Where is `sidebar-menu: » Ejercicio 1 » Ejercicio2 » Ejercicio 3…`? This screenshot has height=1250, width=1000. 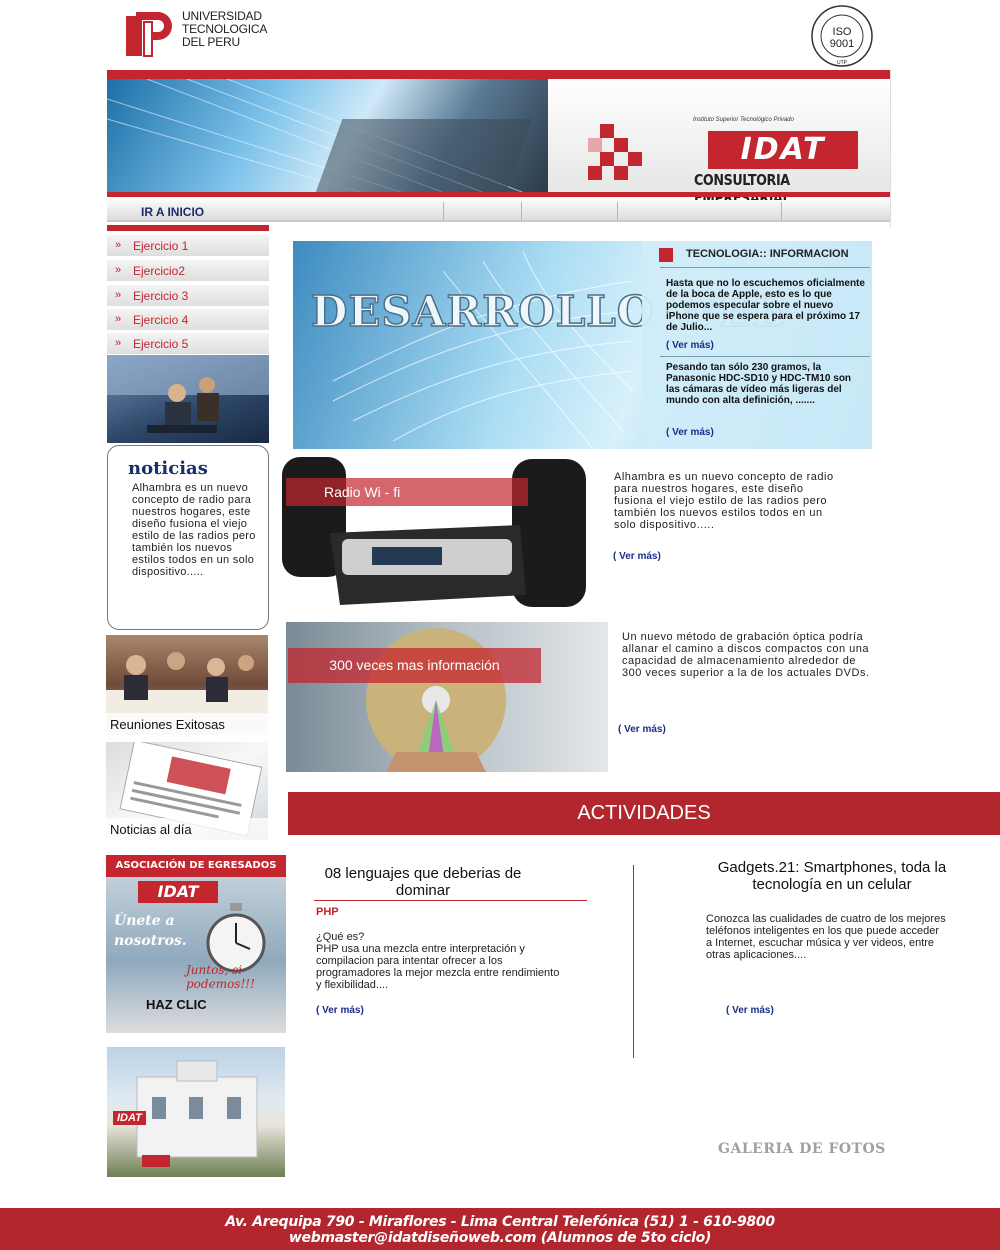
sidebar-menu: » Ejercicio 1 » Ejercicio2 » Ejercicio 3… is located at coordinates (188, 290).